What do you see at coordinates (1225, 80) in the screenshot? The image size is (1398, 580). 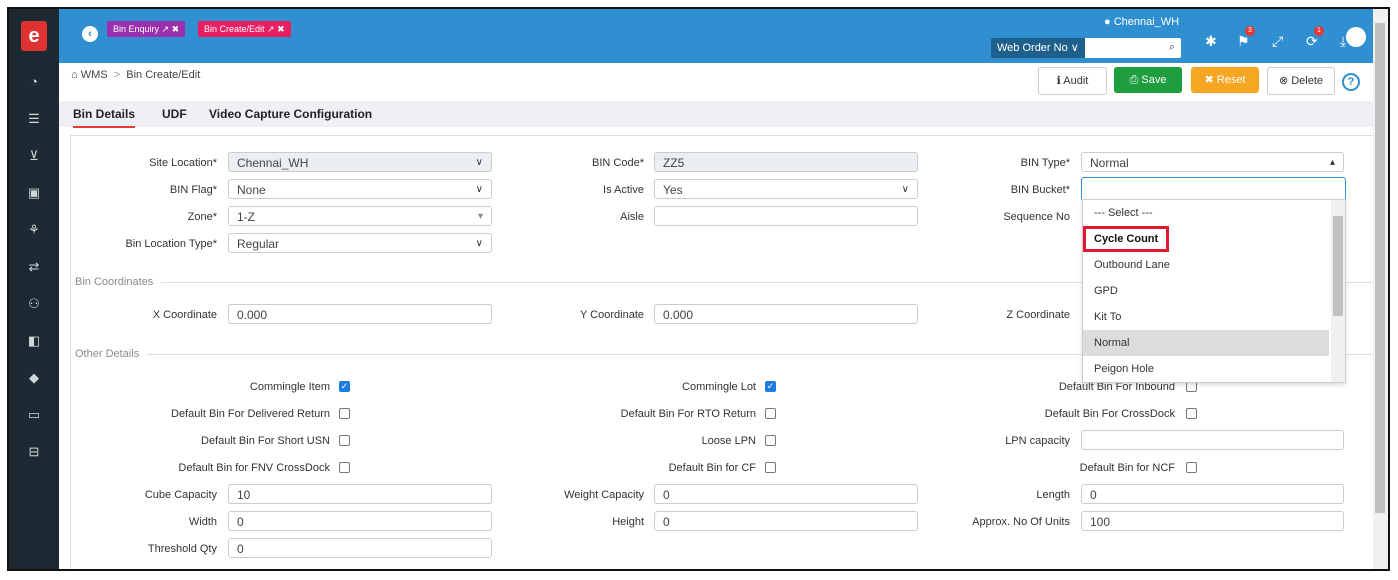 I see `reset-button: ✖ Reset` at bounding box center [1225, 80].